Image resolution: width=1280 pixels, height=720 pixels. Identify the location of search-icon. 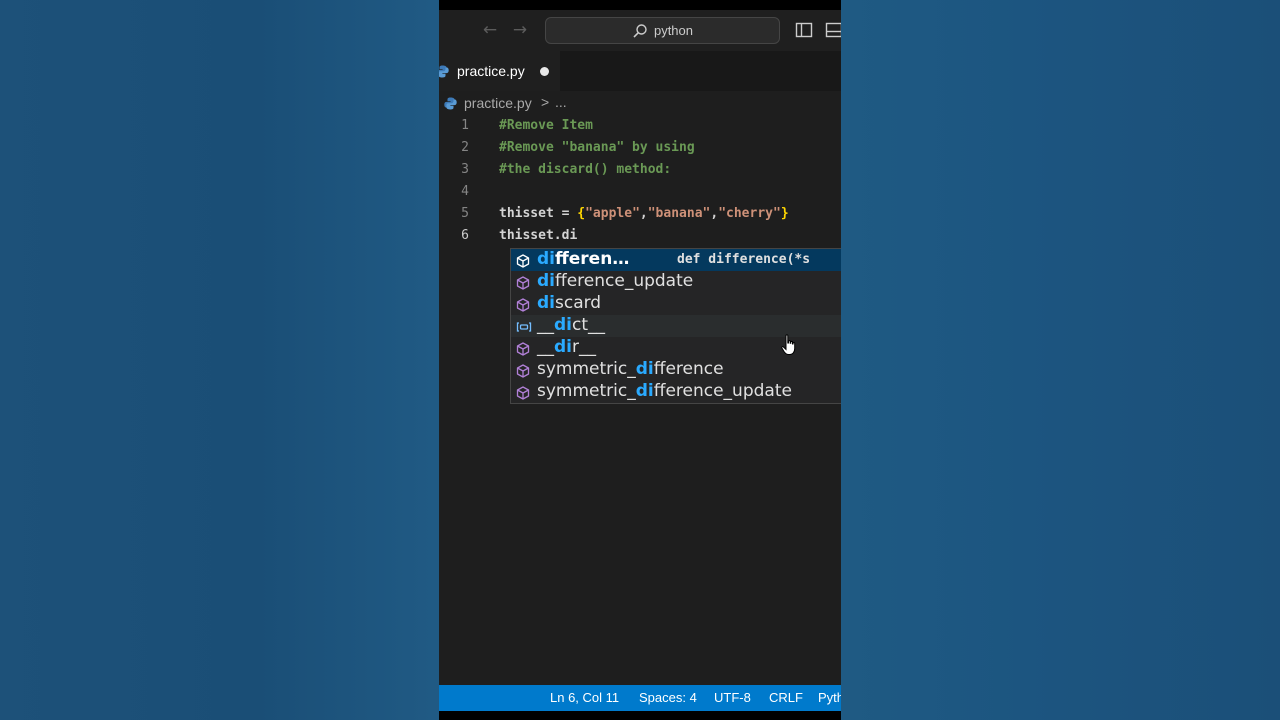
(640, 30).